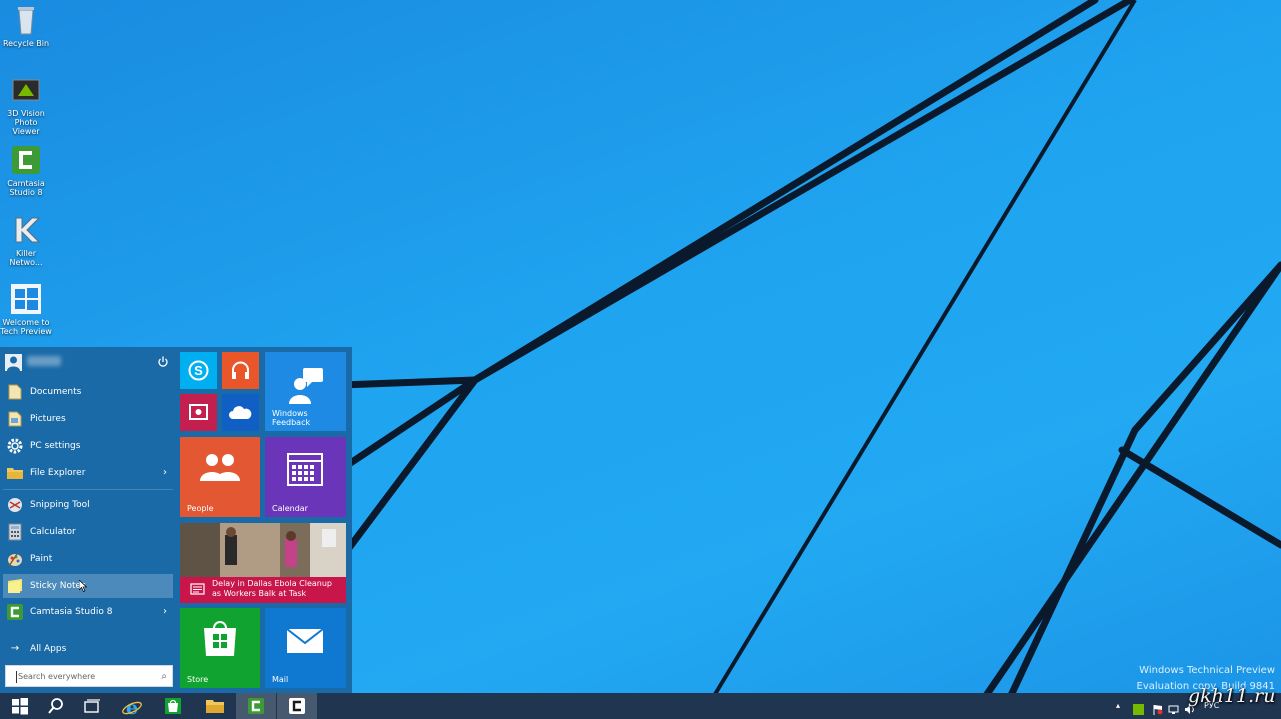 The height and width of the screenshot is (719, 1281). I want to click on calculator-icon, so click(15, 532).